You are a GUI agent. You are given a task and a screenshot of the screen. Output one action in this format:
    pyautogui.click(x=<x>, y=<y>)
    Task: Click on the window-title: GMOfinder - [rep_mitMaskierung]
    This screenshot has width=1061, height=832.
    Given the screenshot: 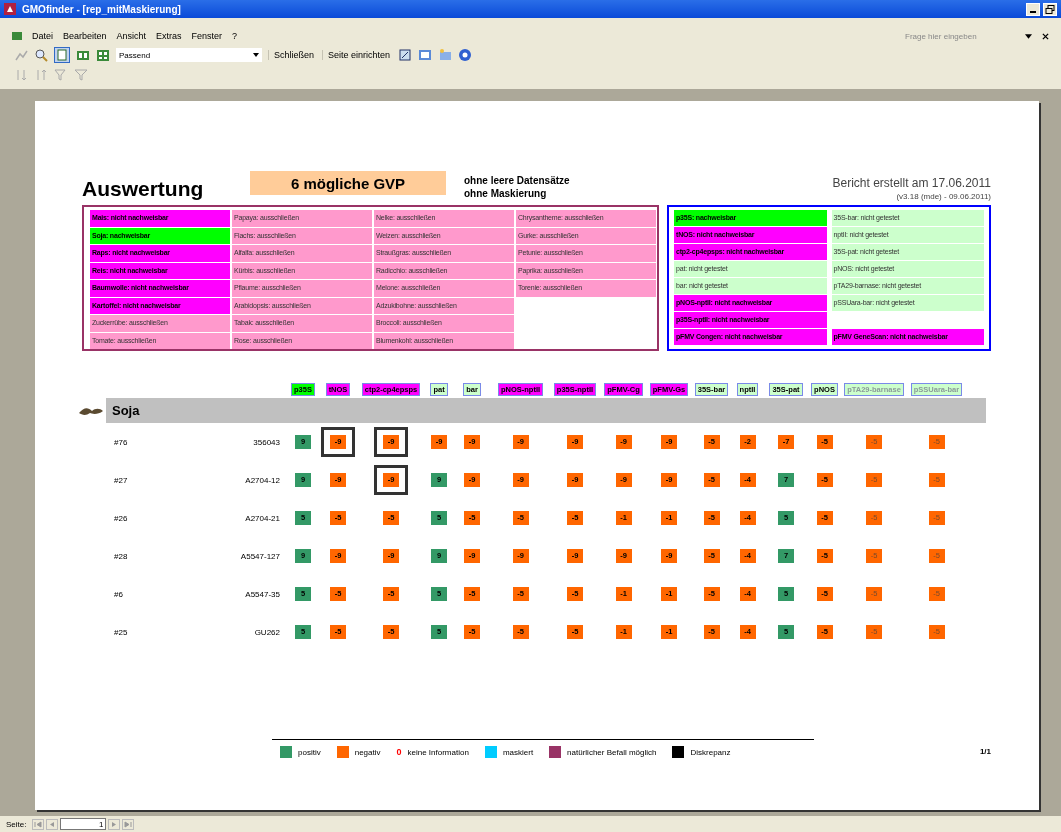 What is the action you would take?
    pyautogui.click(x=101, y=9)
    